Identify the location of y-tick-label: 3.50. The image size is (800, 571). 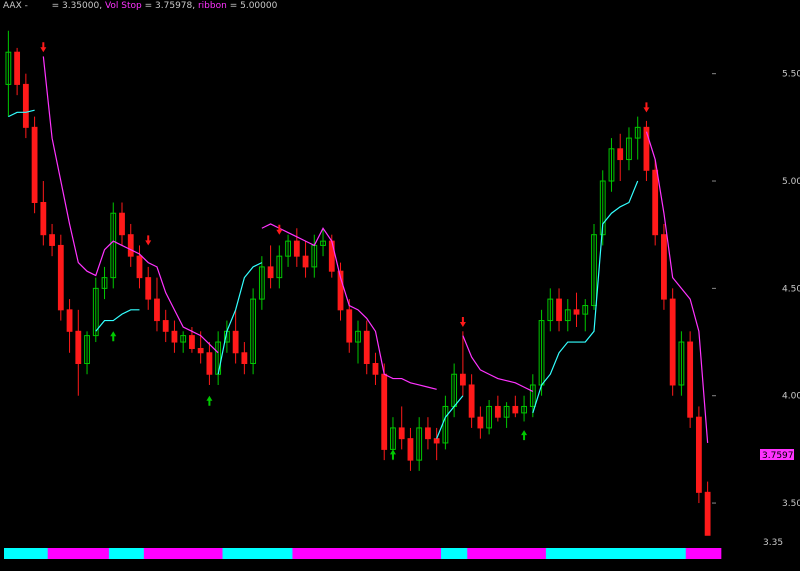
(791, 504).